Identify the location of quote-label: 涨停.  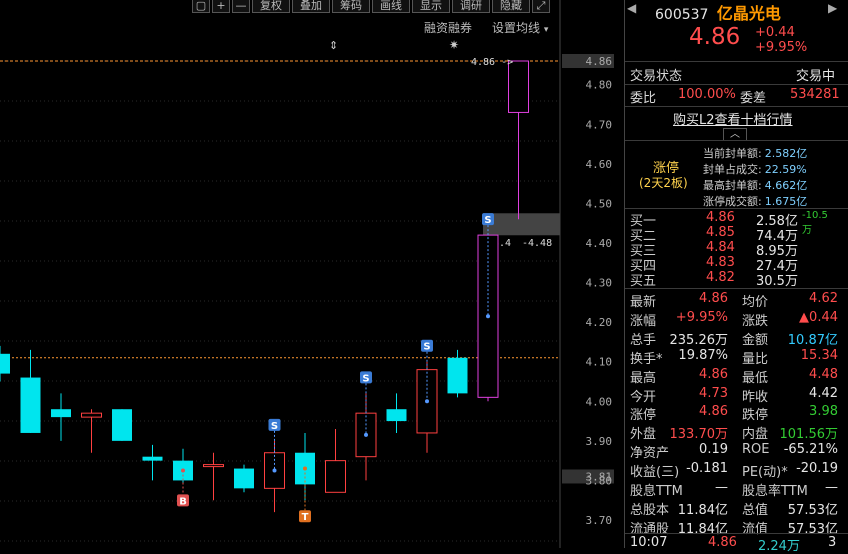
(643, 416).